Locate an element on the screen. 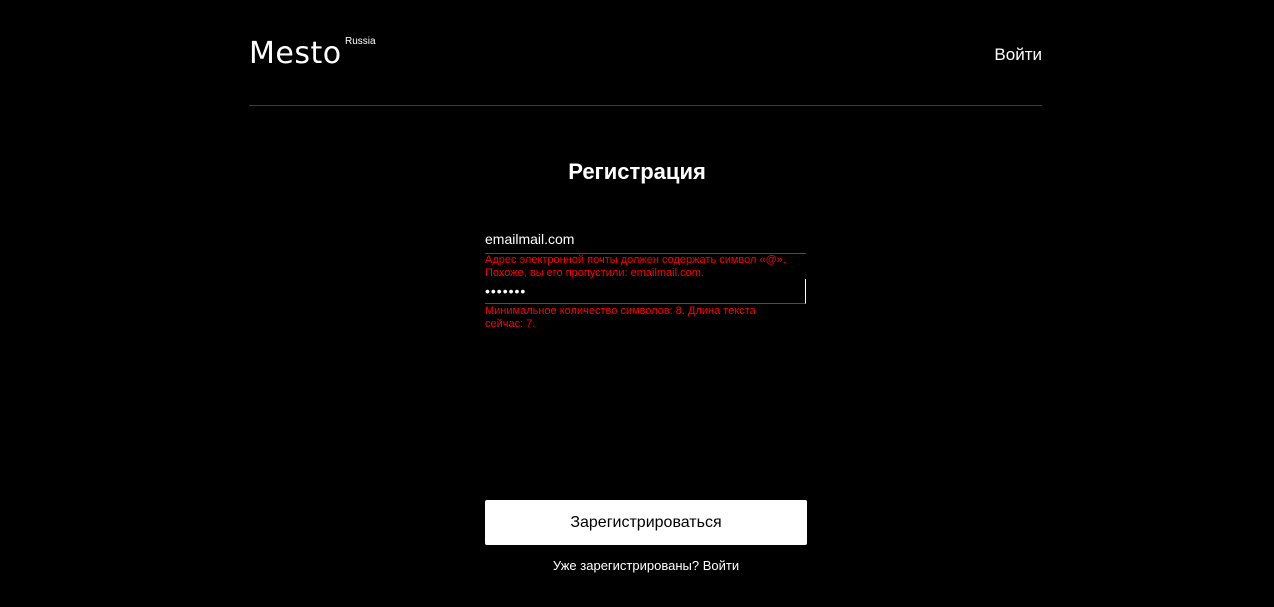 Image resolution: width=1274 pixels, height=607 pixels. email-input is located at coordinates (645, 239).